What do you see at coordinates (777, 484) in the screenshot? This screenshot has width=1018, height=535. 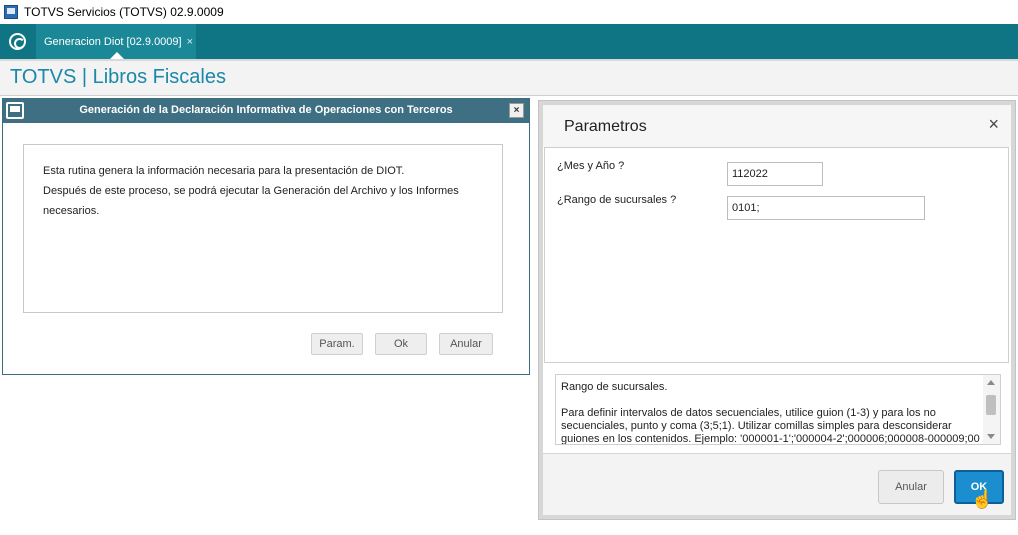 I see `parameters-dialog-footer: Anular OK ☝` at bounding box center [777, 484].